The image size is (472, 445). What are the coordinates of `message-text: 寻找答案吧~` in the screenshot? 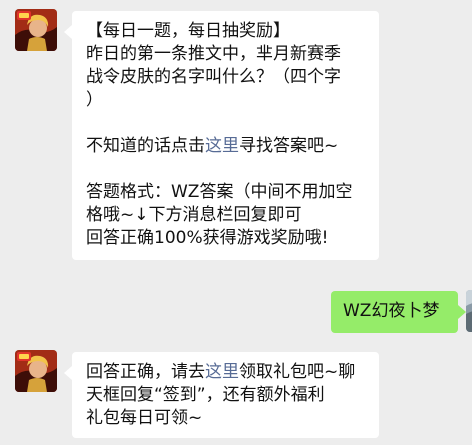 It's located at (289, 146).